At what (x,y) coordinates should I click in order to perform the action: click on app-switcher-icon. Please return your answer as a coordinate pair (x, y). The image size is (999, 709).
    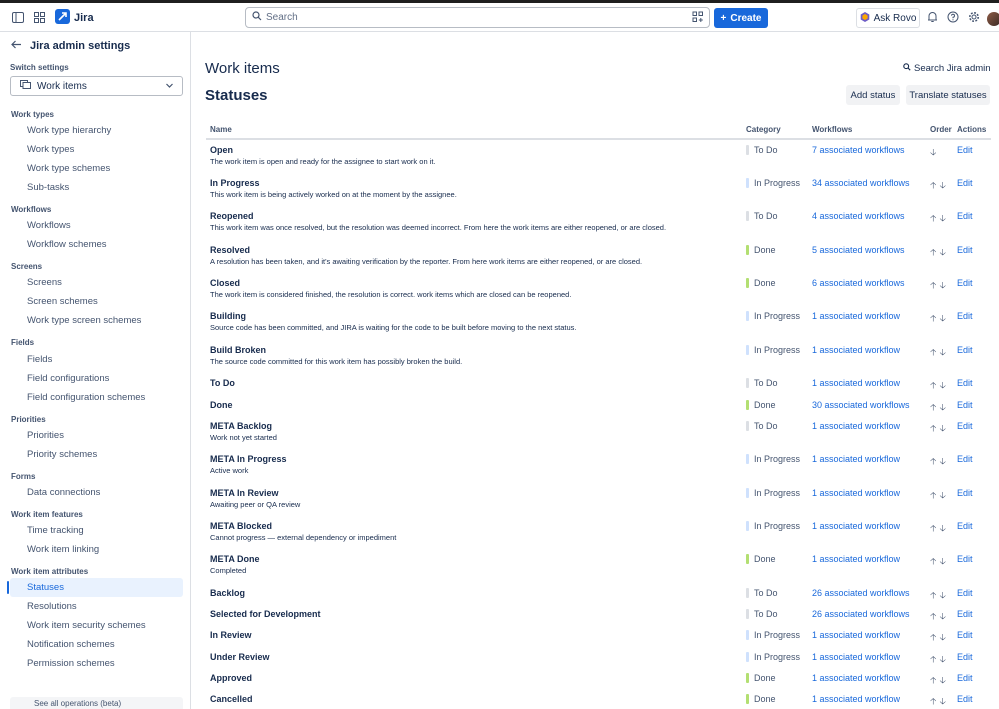
    Looking at the image, I should click on (39, 17).